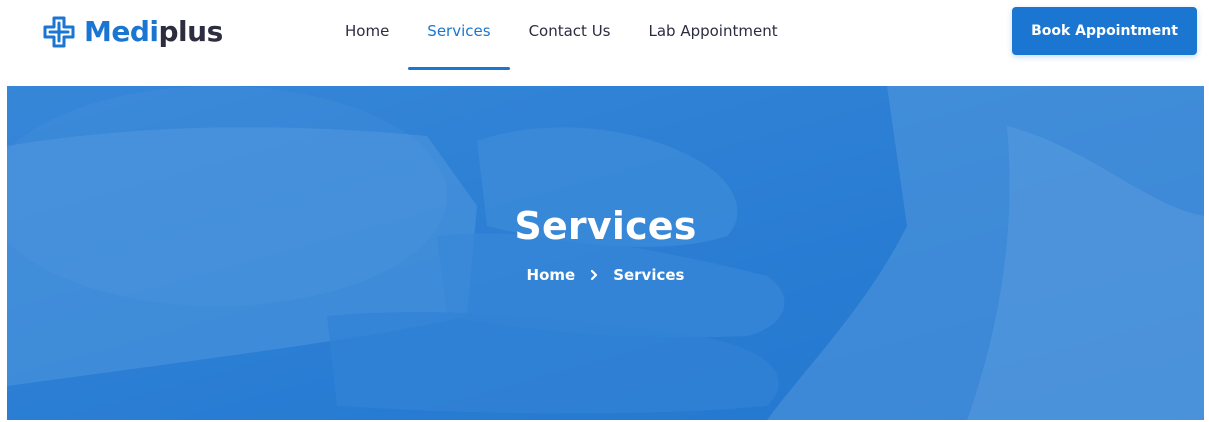 The width and height of the screenshot is (1209, 422). What do you see at coordinates (459, 35) in the screenshot?
I see `nav-item-services: Services` at bounding box center [459, 35].